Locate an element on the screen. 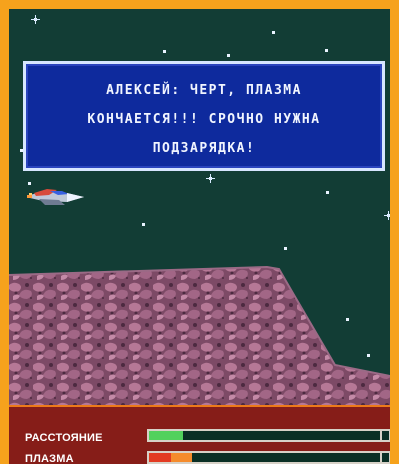 This screenshot has height=464, width=399. spaceship-icon is located at coordinates (55, 197).